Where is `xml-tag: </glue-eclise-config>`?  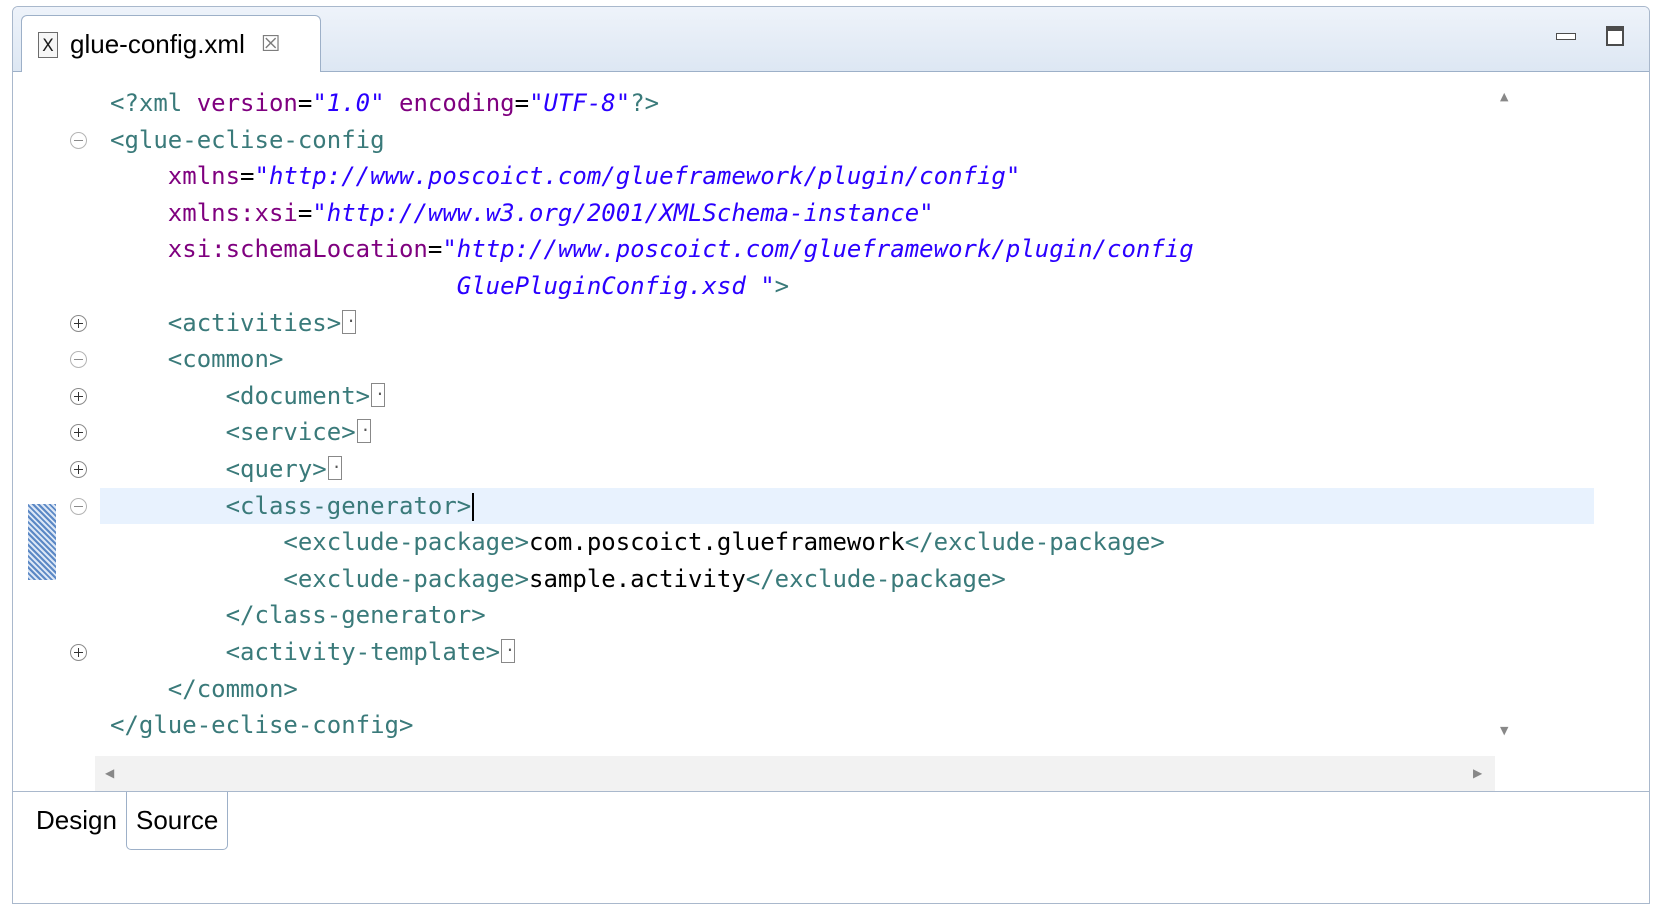 xml-tag: </glue-eclise-config> is located at coordinates (262, 725).